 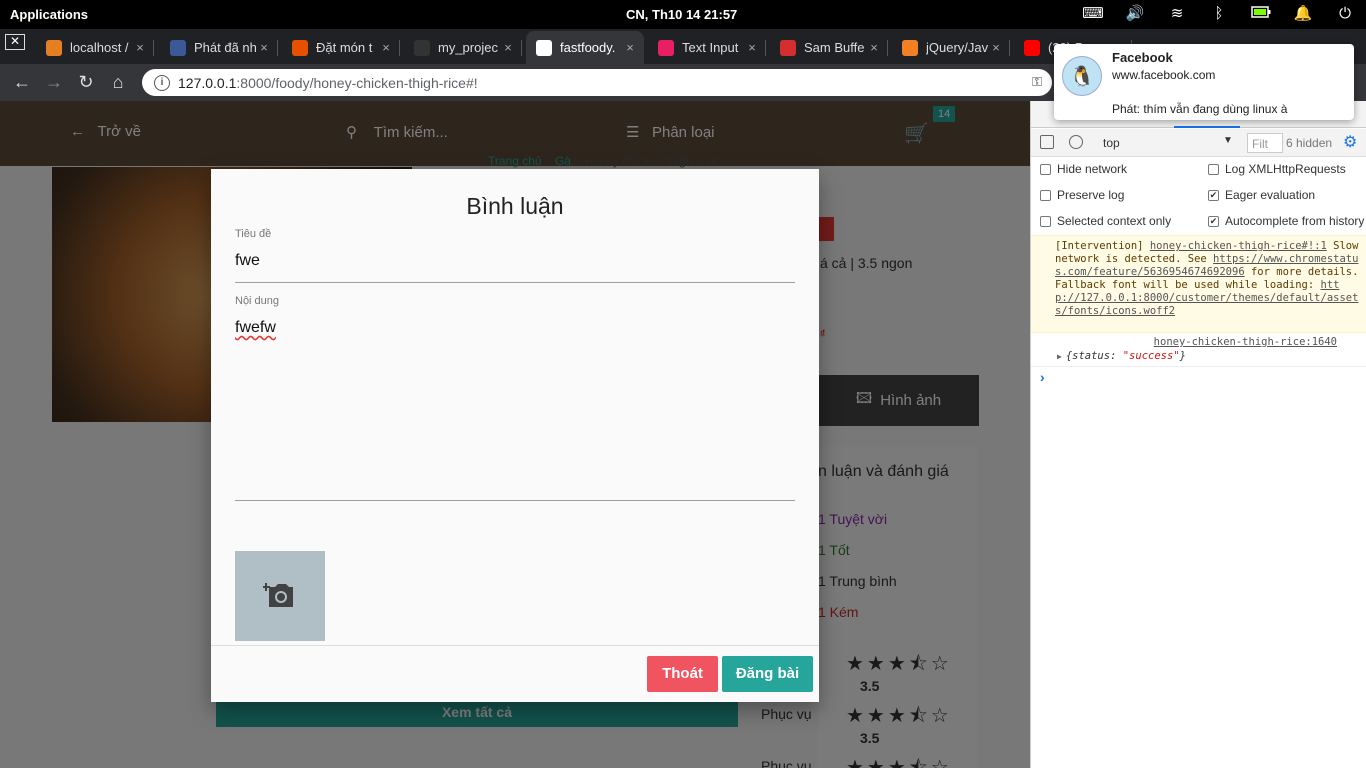 I want to click on console-toolbar: top ▼ Filt 6 hidden ⚙, so click(x=1198, y=143).